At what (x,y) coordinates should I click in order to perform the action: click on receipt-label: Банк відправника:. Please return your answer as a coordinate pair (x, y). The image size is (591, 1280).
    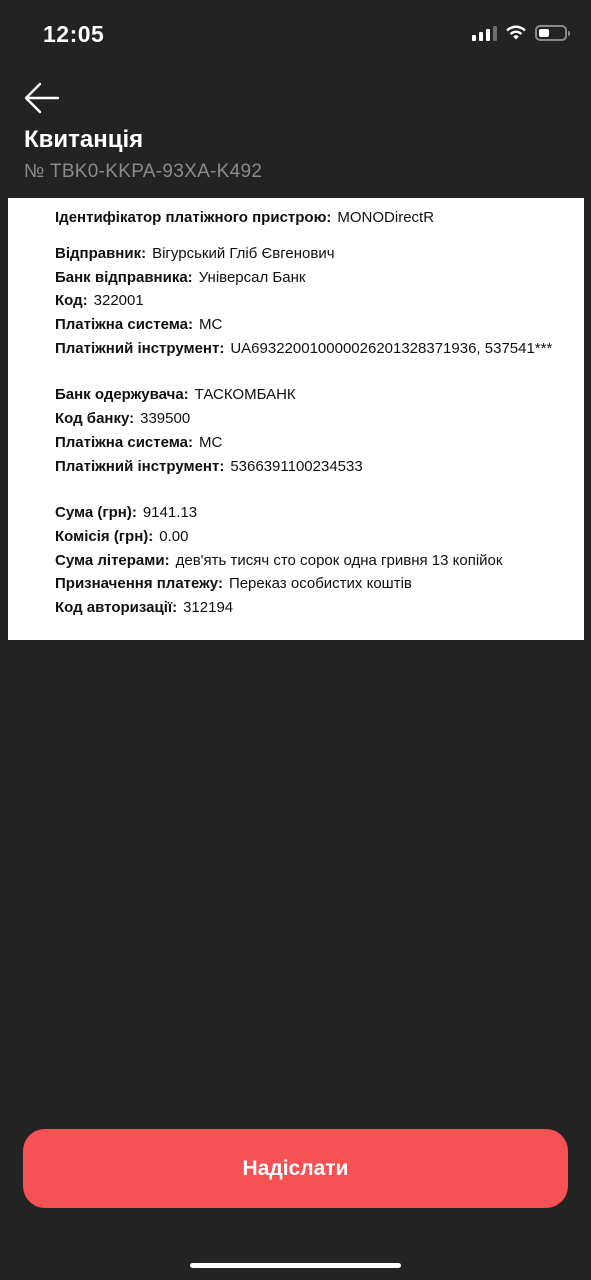
    Looking at the image, I should click on (124, 277).